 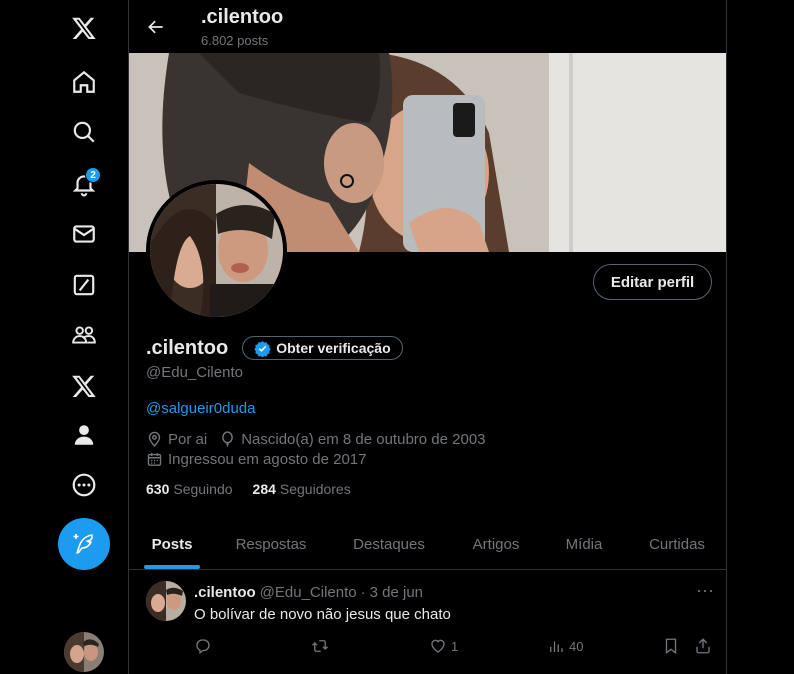 What do you see at coordinates (242, 17) in the screenshot?
I see `header-title: .cilentoo` at bounding box center [242, 17].